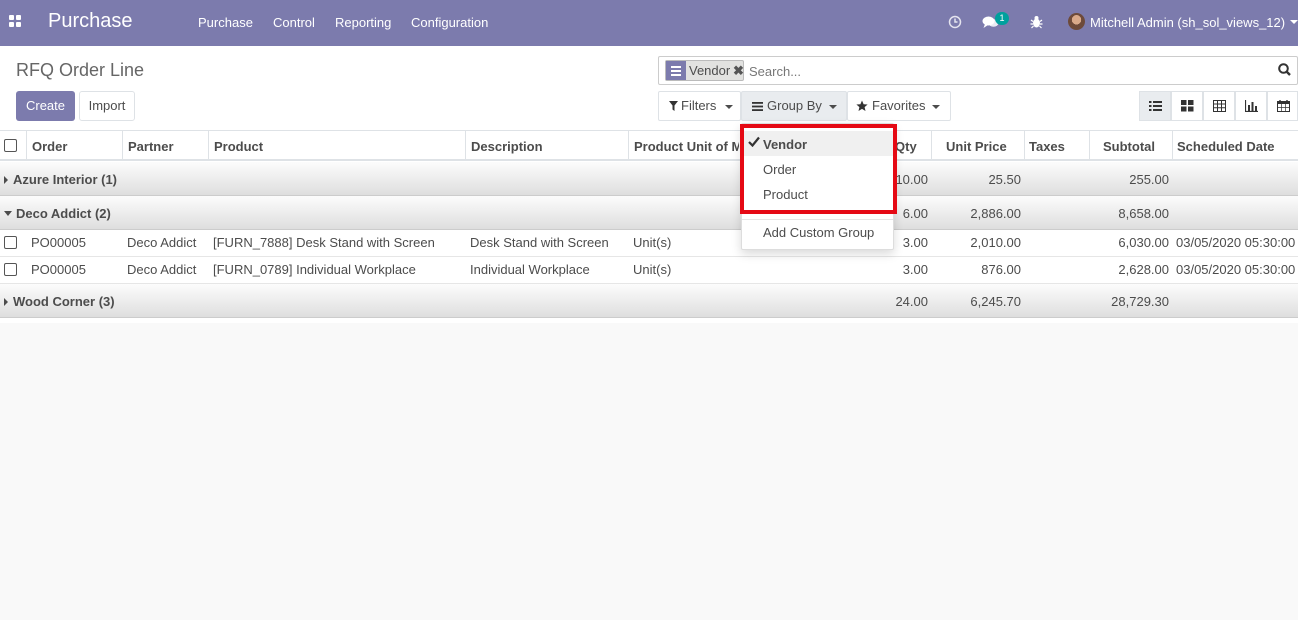  Describe the element at coordinates (999, 71) in the screenshot. I see `search-input` at that location.